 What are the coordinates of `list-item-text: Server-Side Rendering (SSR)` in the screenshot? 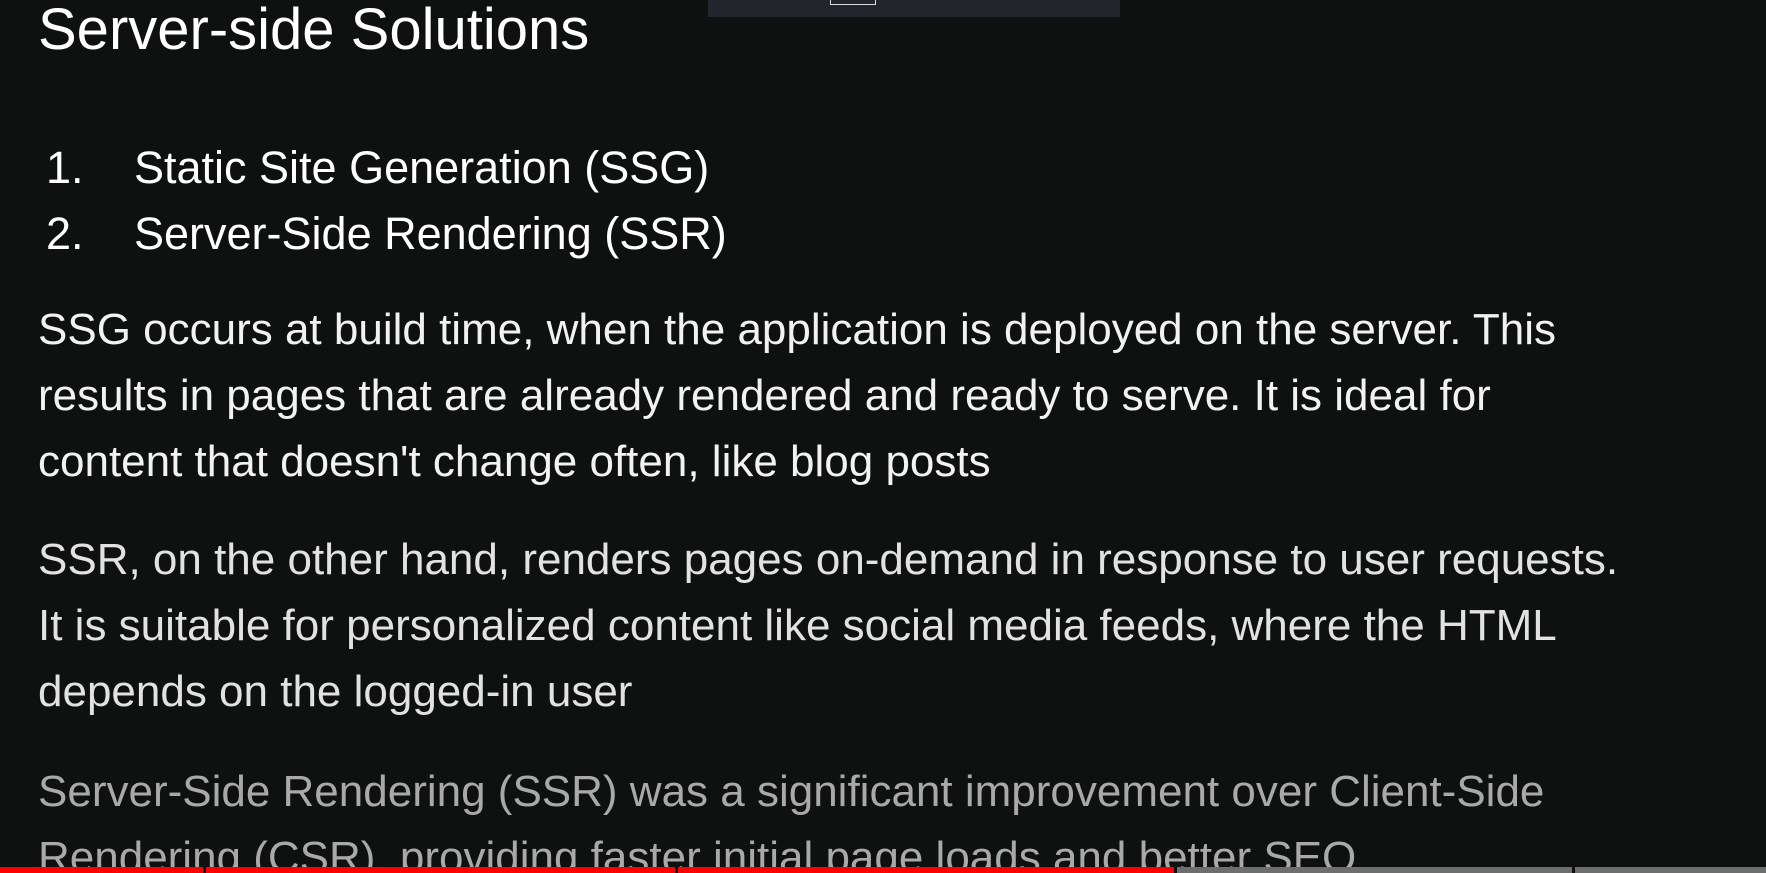 It's located at (430, 233).